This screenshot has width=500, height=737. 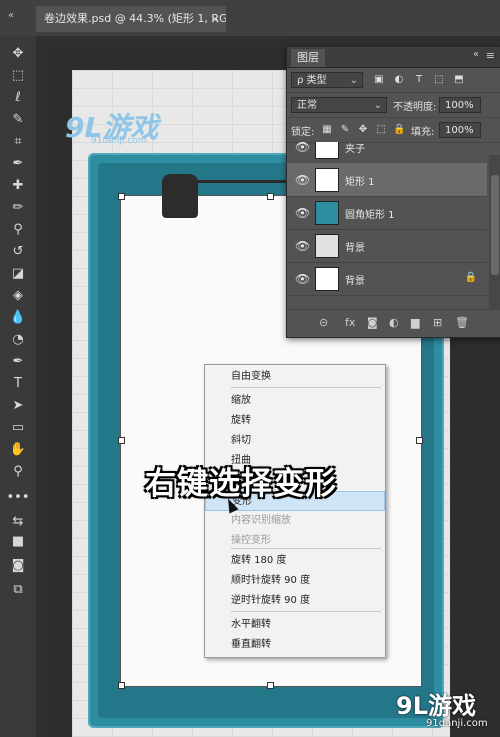 What do you see at coordinates (295, 377) in the screenshot?
I see `menu-item: 自由变换` at bounding box center [295, 377].